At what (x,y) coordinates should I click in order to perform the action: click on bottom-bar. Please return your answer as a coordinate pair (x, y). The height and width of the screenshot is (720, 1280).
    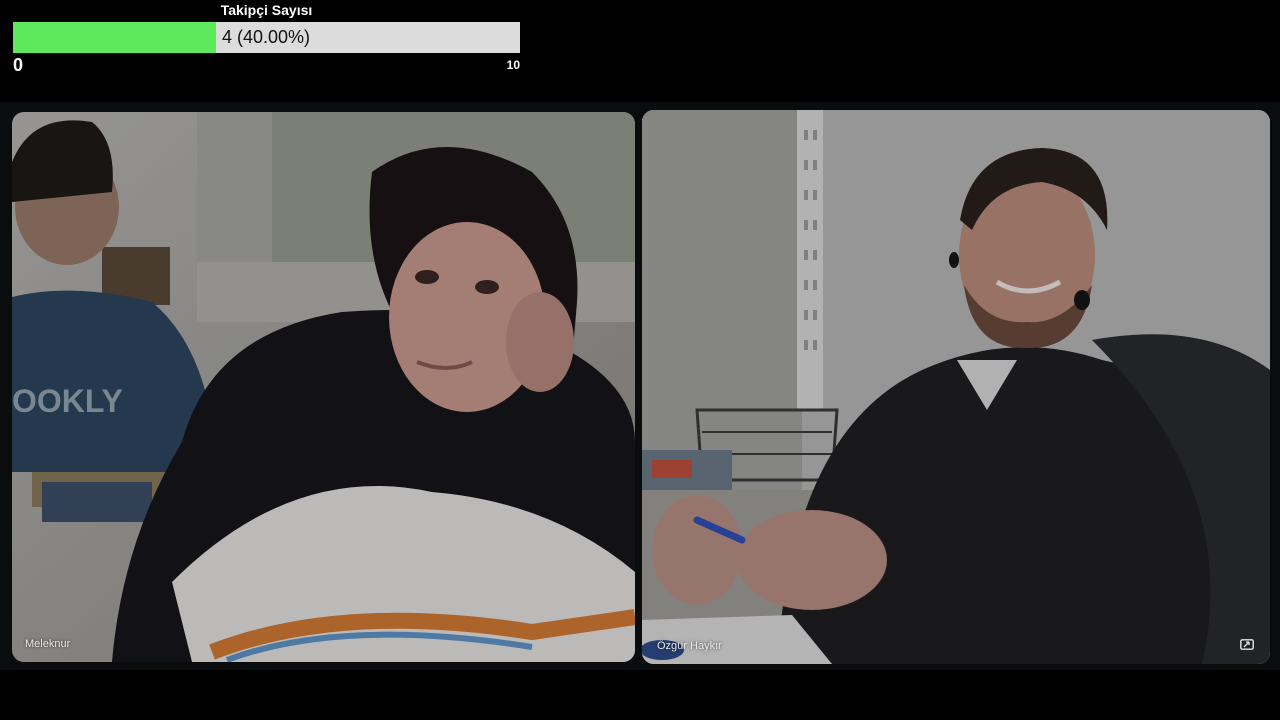
    Looking at the image, I should click on (640, 695).